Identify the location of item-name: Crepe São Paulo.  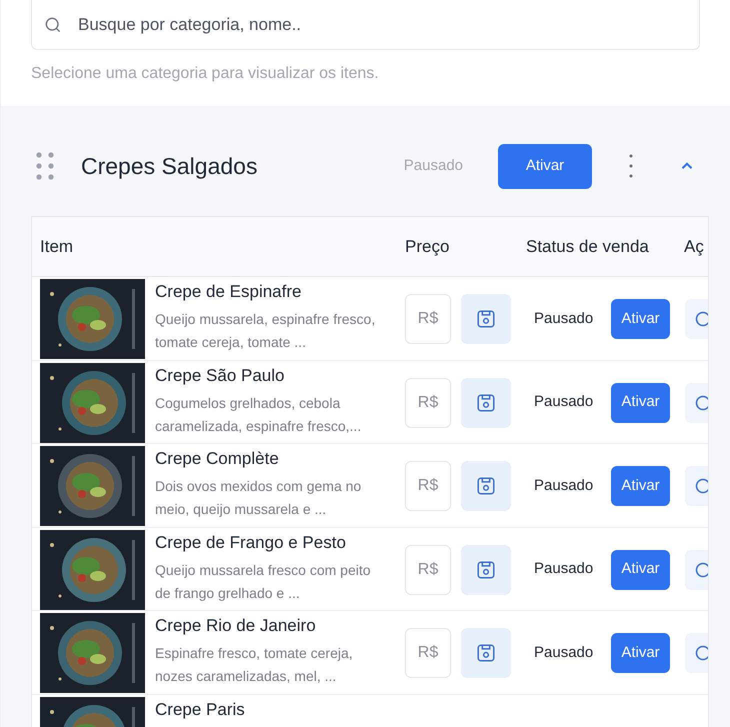
(220, 375).